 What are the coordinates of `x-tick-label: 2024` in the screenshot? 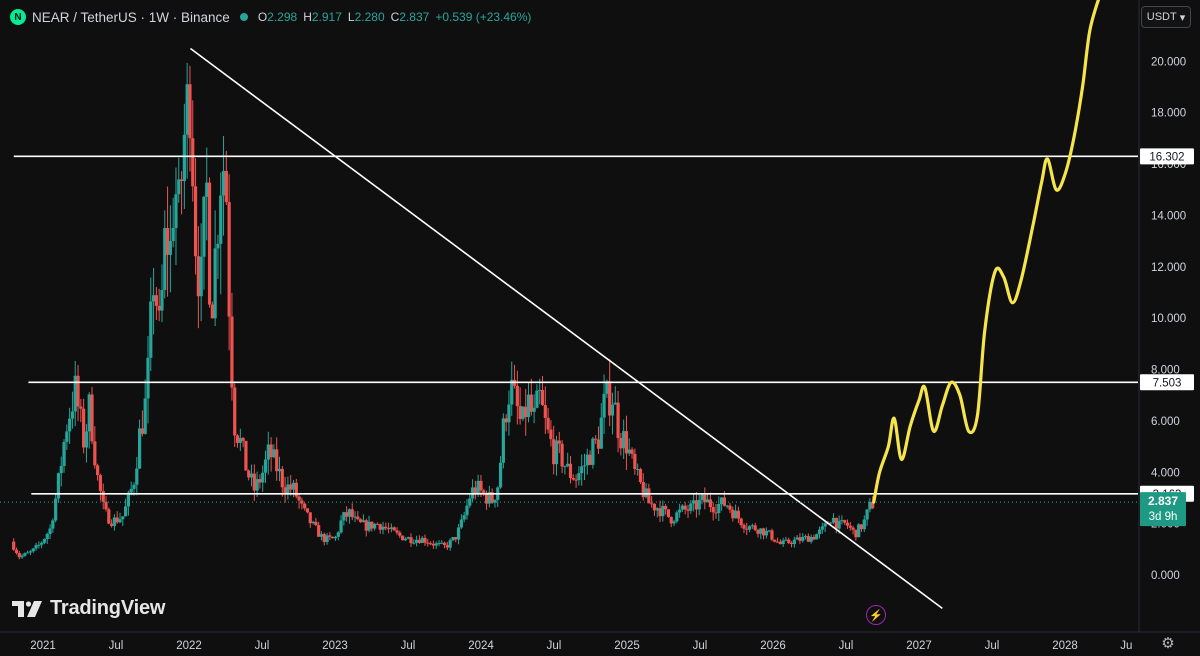 It's located at (481, 646).